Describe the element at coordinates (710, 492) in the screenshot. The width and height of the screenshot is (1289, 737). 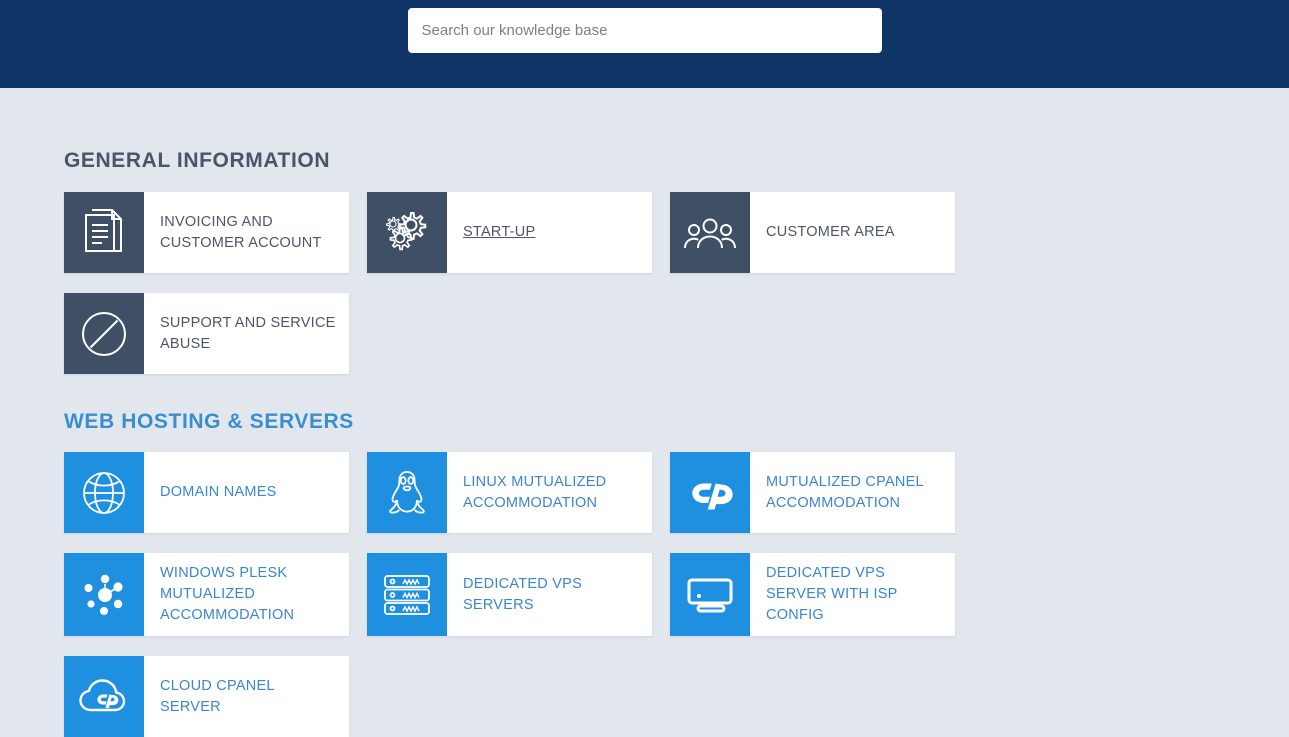
I see `cpanel-icon` at that location.